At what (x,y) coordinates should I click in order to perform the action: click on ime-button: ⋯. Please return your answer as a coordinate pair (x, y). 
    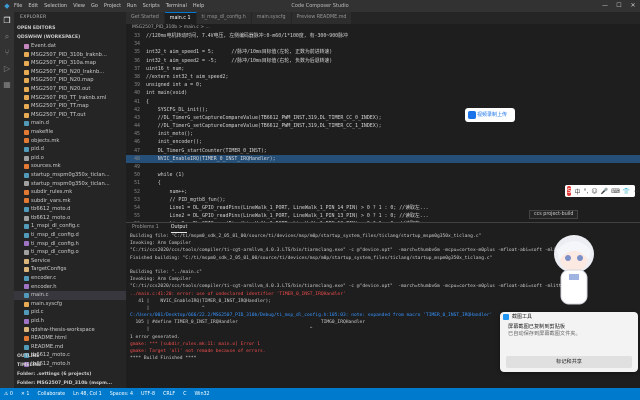
    Looking at the image, I should click on (636, 191).